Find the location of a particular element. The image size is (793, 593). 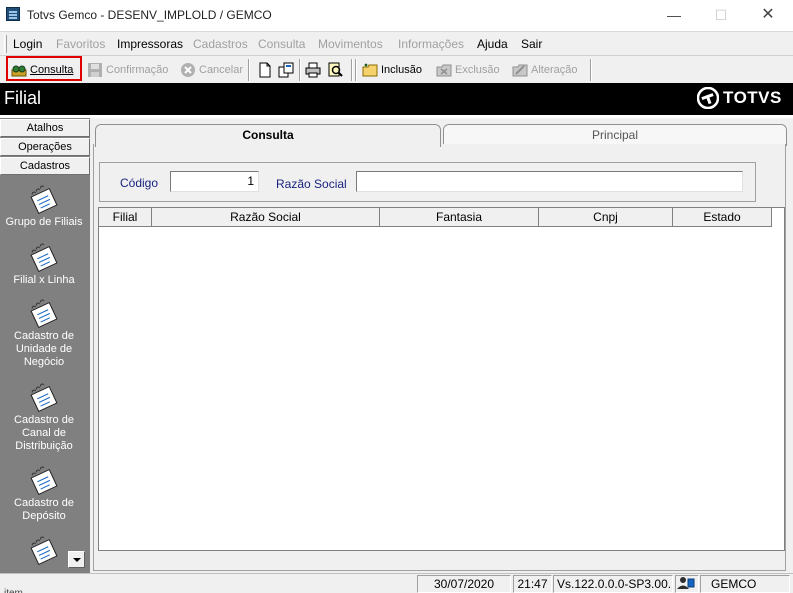

confirmacao-button: Confirmação is located at coordinates (127, 70).